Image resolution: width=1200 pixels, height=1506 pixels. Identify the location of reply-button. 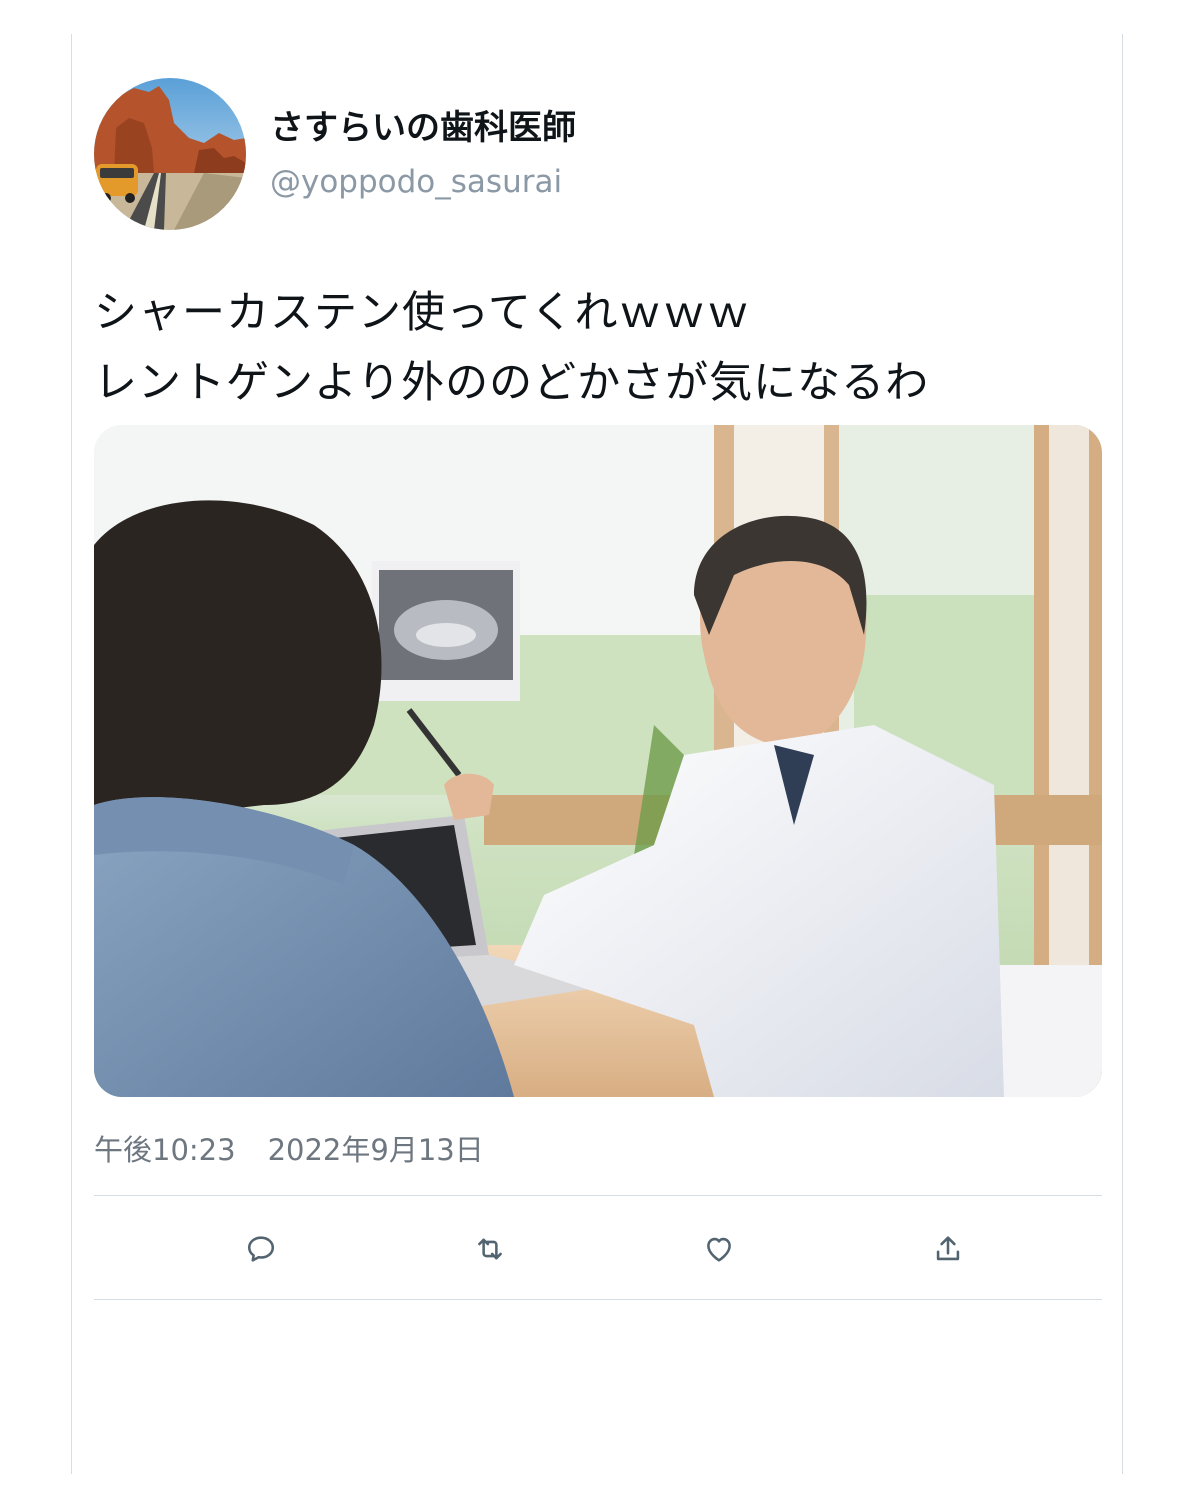
(261, 1249).